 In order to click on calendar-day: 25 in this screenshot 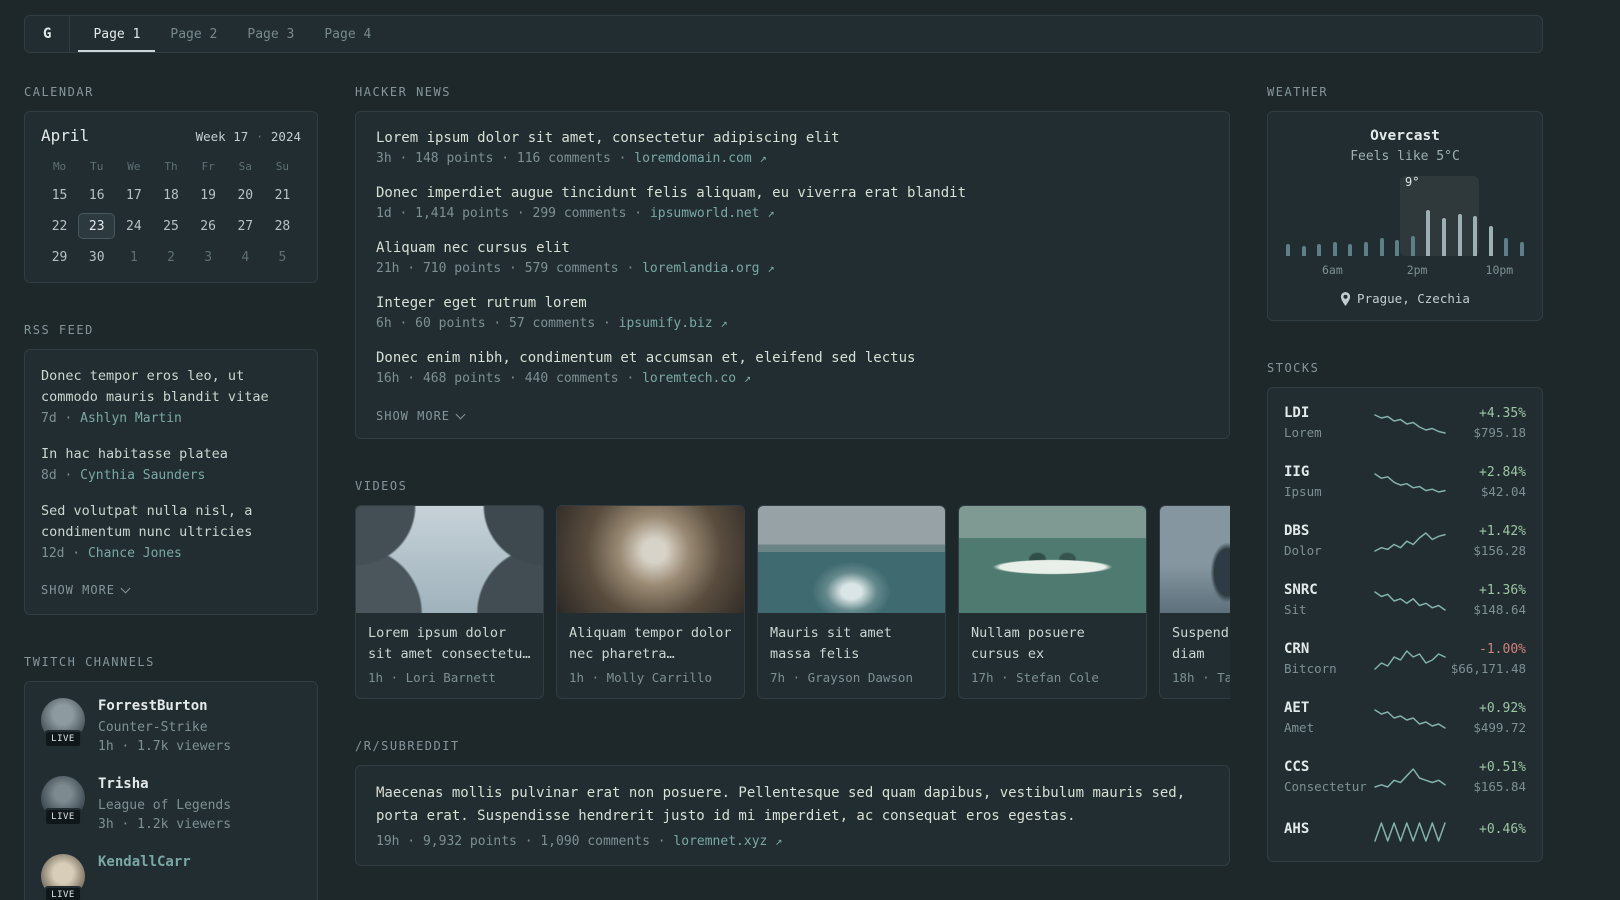, I will do `click(170, 226)`.